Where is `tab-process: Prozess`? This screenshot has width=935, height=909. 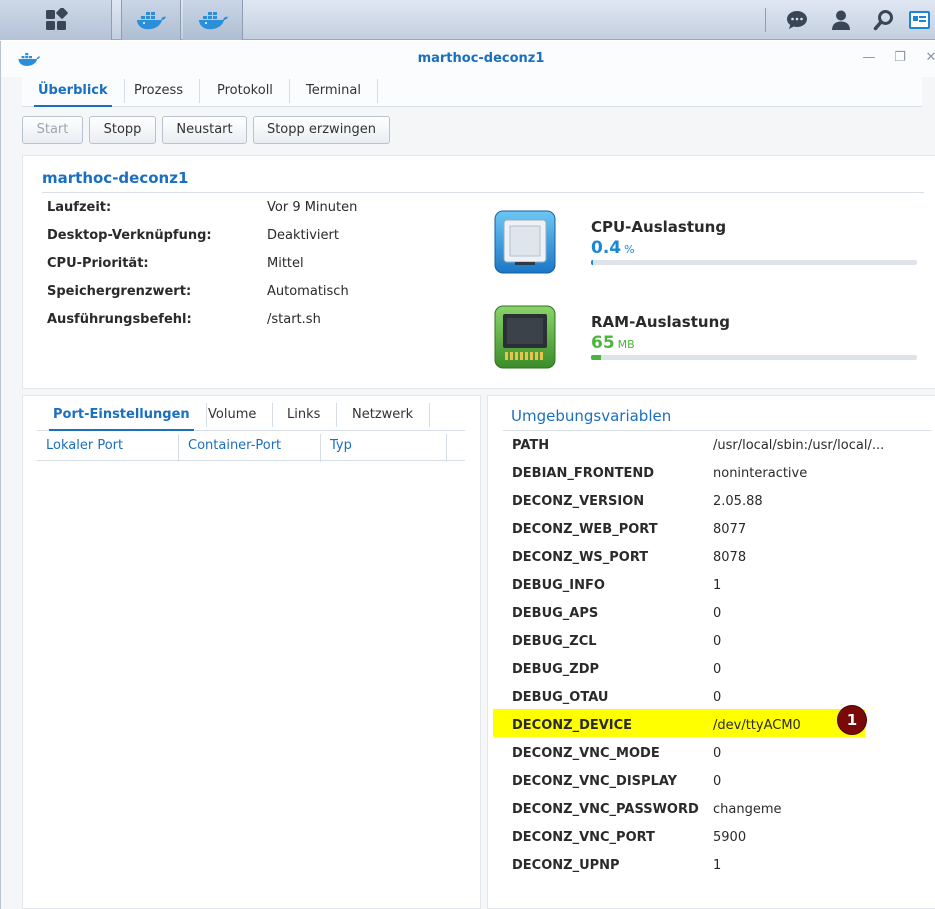
tab-process: Prozess is located at coordinates (159, 91).